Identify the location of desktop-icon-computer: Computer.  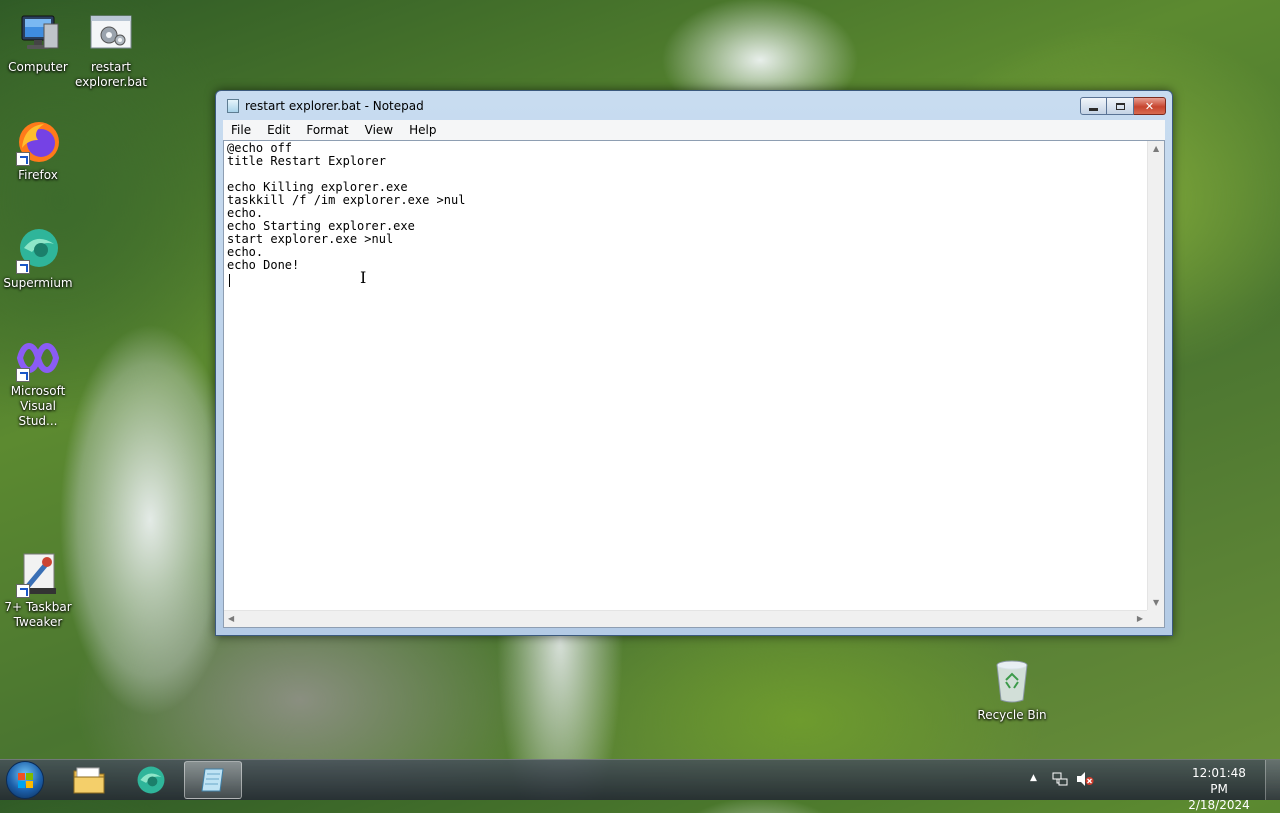
(38, 42).